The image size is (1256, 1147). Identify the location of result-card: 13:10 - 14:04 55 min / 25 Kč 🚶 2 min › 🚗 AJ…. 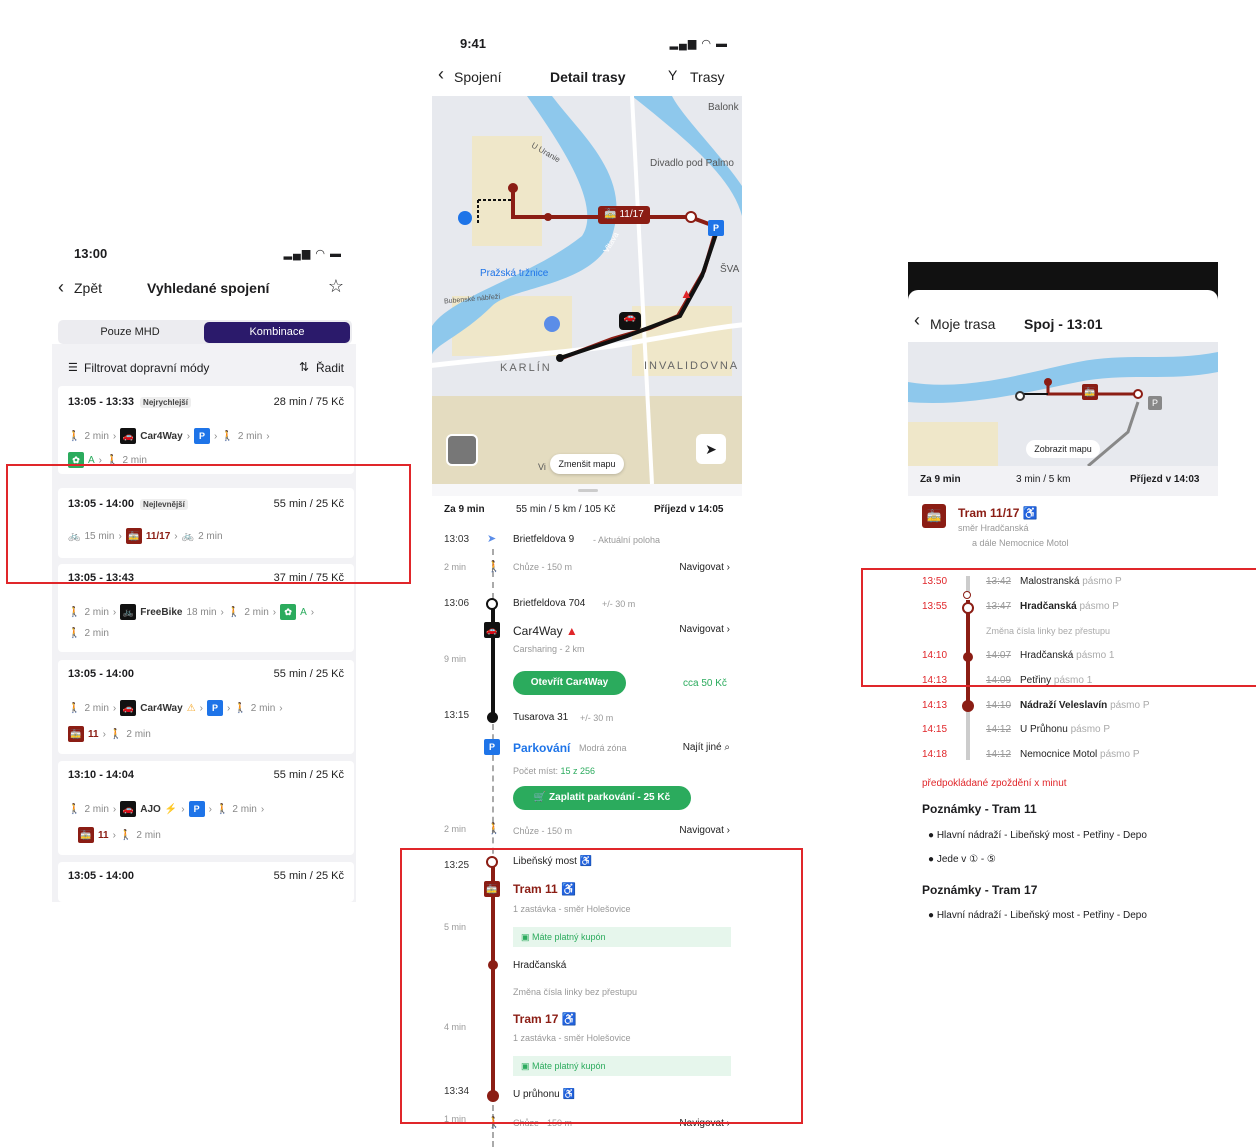
(206, 808).